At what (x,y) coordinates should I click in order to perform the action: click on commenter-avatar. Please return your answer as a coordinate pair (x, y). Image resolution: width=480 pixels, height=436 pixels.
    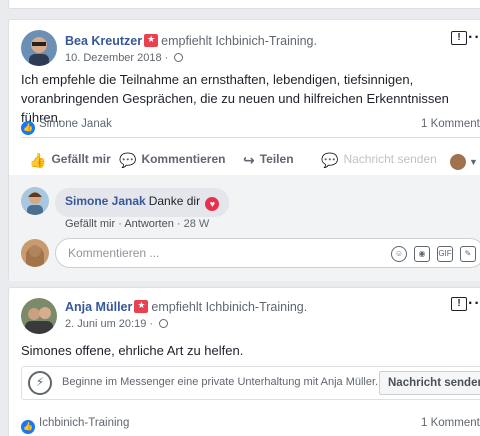
    Looking at the image, I should click on (35, 201).